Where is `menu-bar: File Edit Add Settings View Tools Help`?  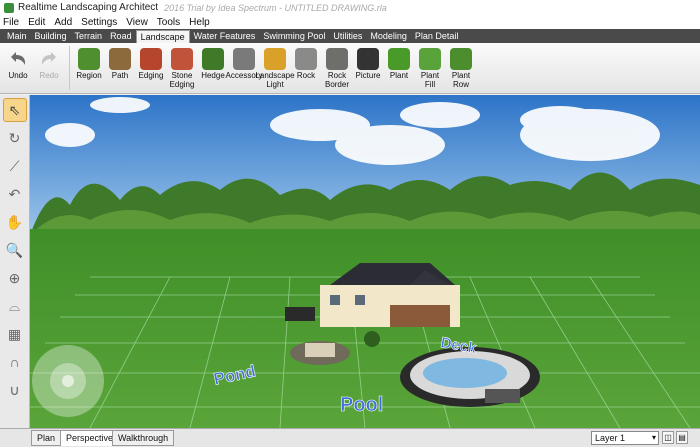 menu-bar: File Edit Add Settings View Tools Help is located at coordinates (350, 22).